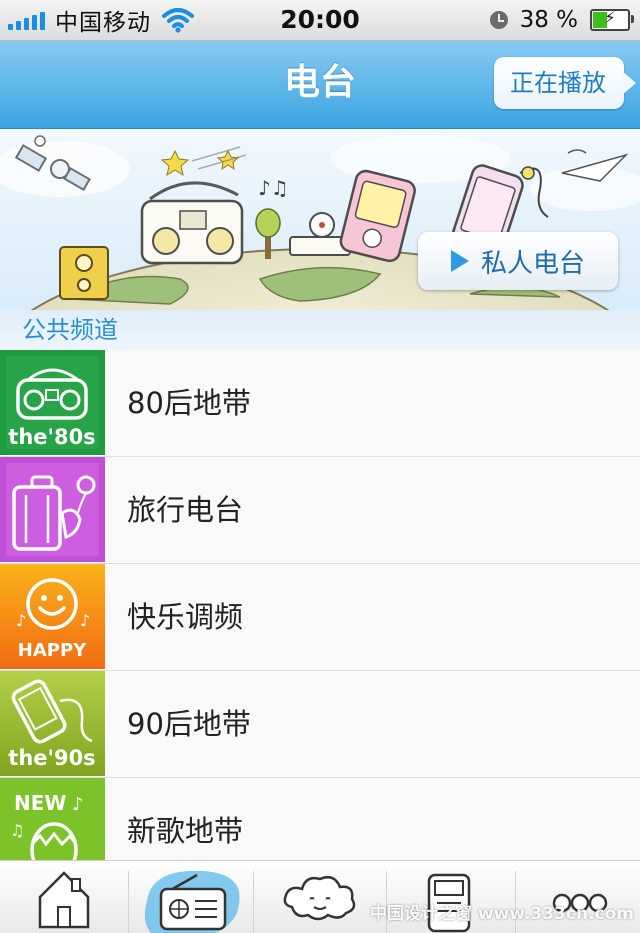 This screenshot has width=640, height=933. Describe the element at coordinates (40, 803) in the screenshot. I see `thumb-text-new: NEW` at that location.